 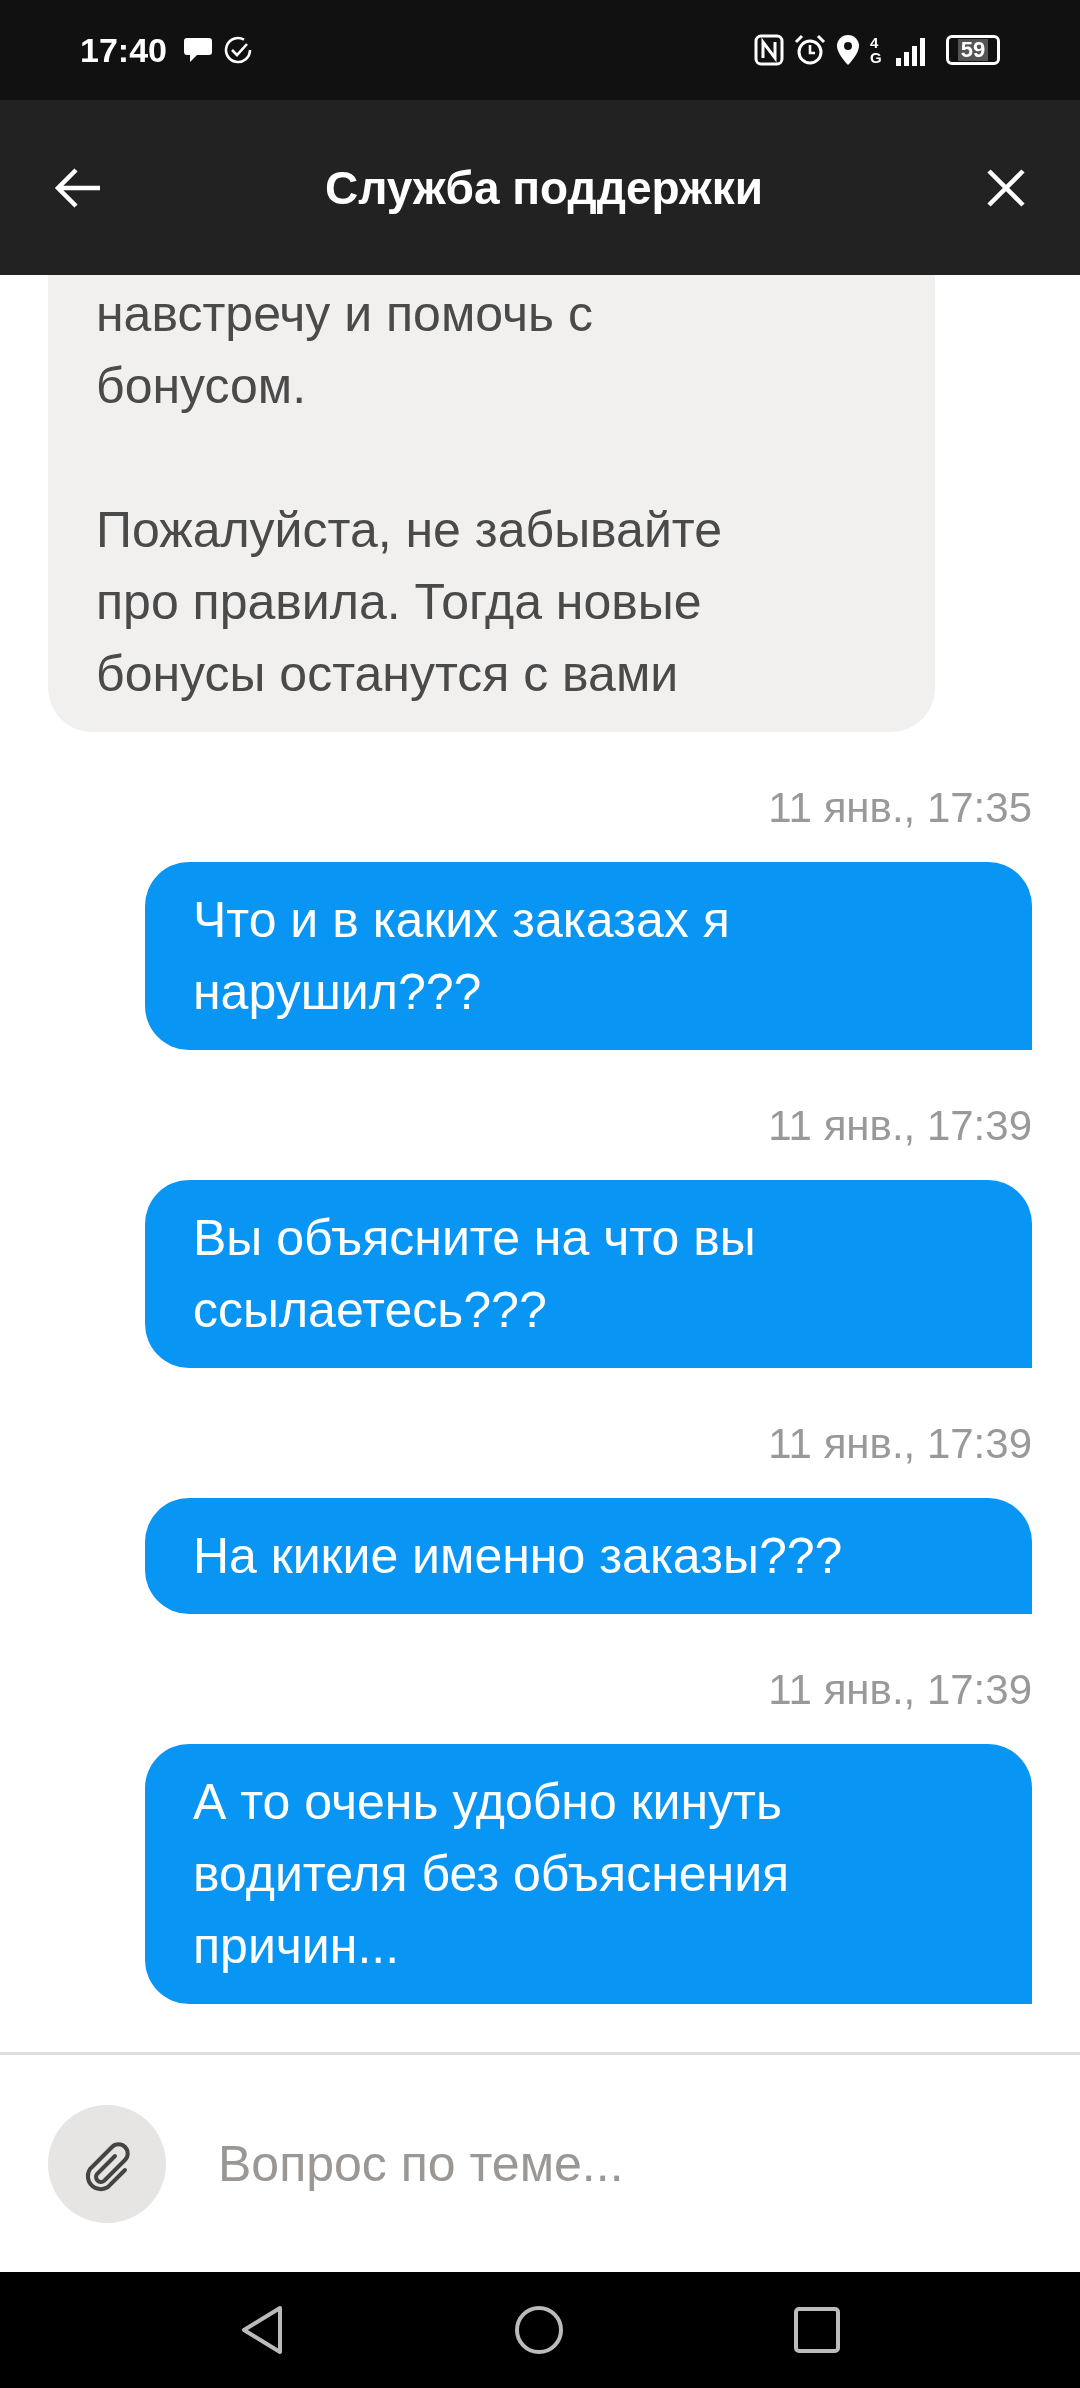 I want to click on back-triangle-icon, so click(x=262, y=2330).